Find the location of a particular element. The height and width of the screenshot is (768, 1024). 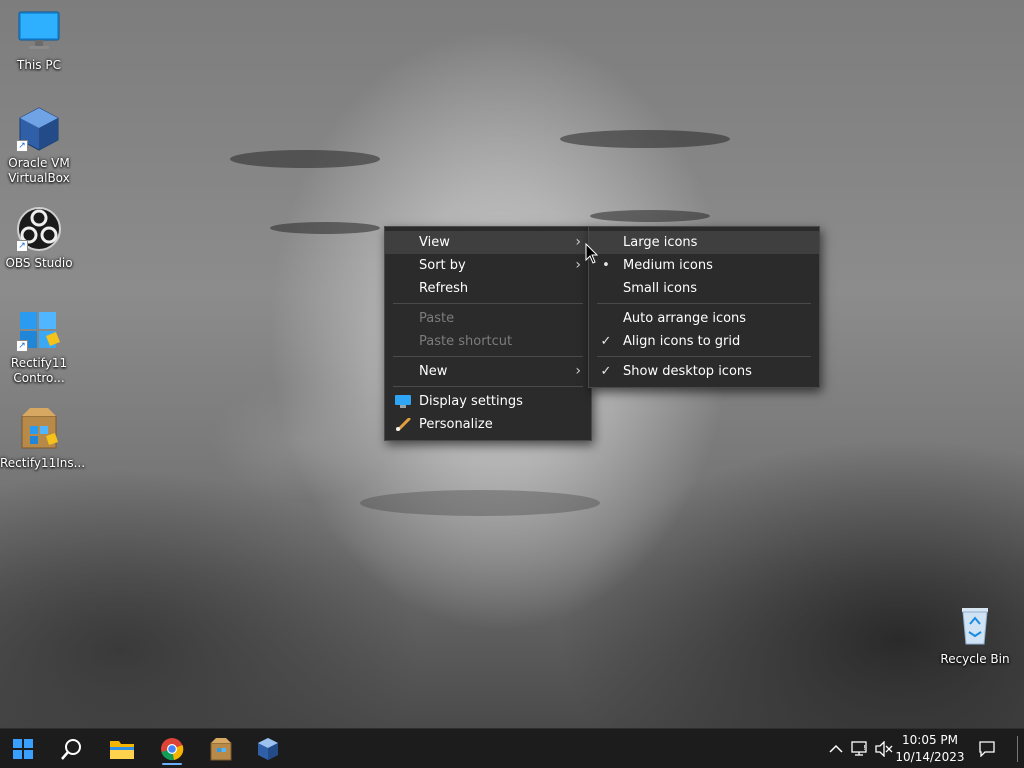

chrome-icon is located at coordinates (172, 749).